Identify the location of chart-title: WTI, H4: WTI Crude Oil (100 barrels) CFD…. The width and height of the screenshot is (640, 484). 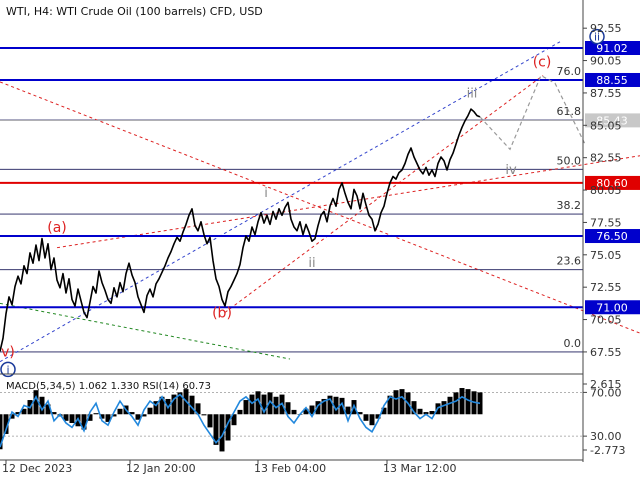
(134, 11).